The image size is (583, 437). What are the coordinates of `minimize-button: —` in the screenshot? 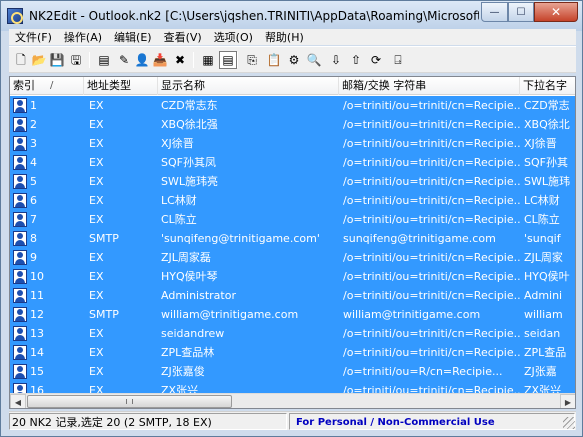 It's located at (494, 12).